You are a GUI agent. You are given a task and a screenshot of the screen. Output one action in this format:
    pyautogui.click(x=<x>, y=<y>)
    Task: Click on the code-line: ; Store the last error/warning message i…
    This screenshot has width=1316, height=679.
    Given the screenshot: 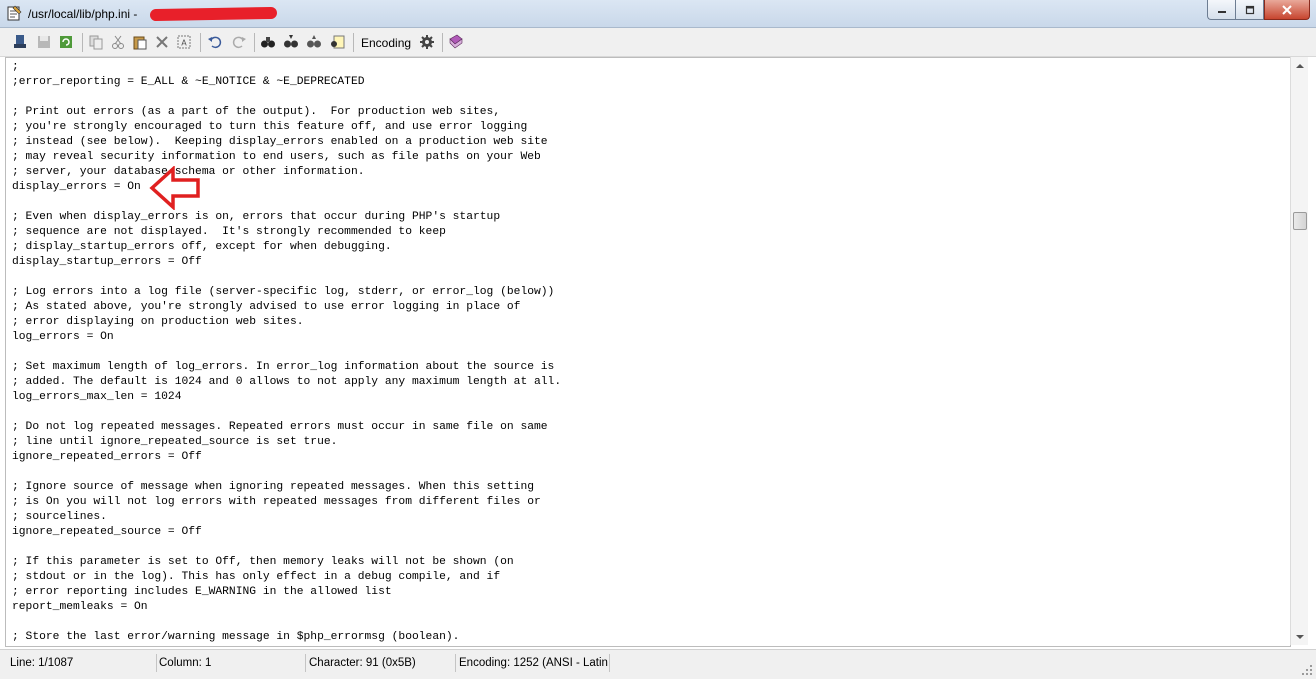 What is the action you would take?
    pyautogui.click(x=236, y=637)
    